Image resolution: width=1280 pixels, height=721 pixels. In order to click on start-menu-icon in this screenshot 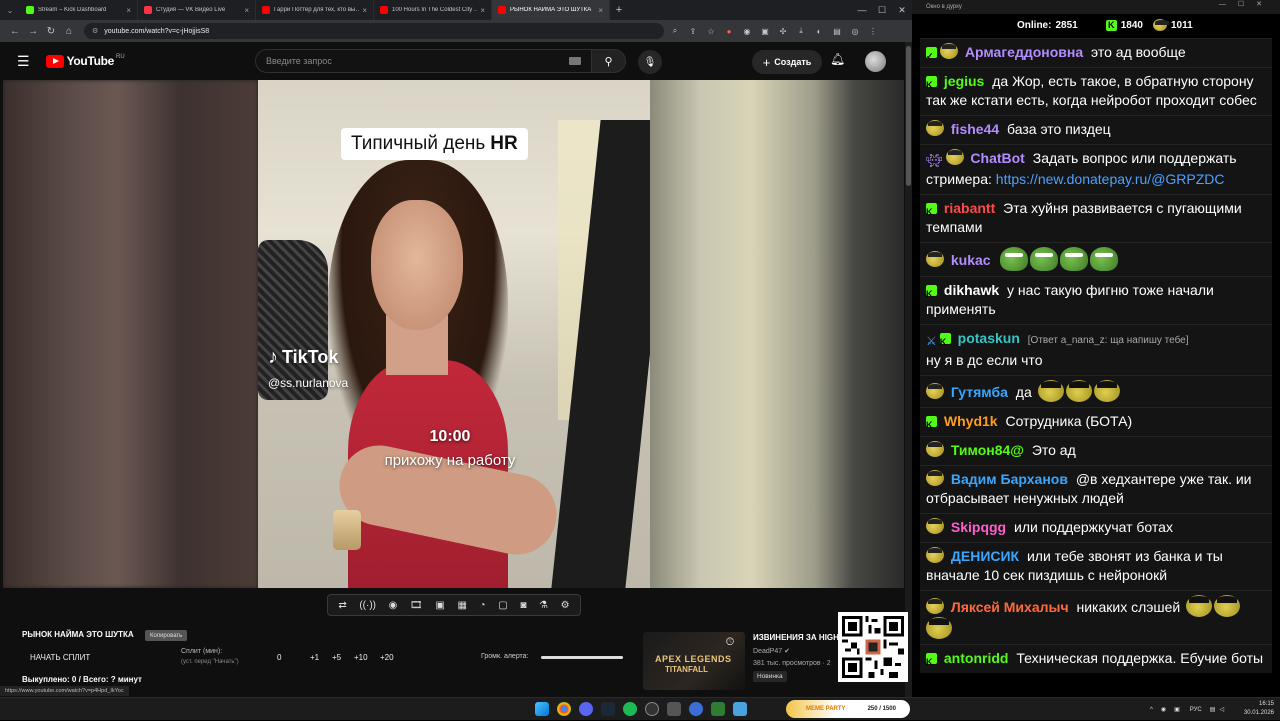, I will do `click(542, 709)`.